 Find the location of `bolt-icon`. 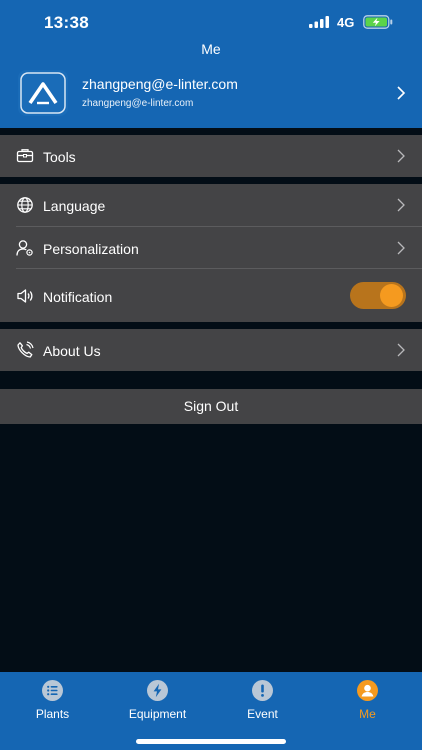

bolt-icon is located at coordinates (157, 690).